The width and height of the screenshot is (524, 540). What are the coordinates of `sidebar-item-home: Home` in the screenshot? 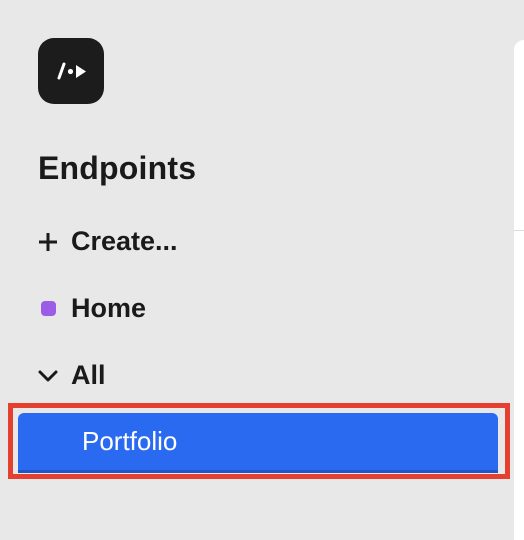 It's located at (92, 308).